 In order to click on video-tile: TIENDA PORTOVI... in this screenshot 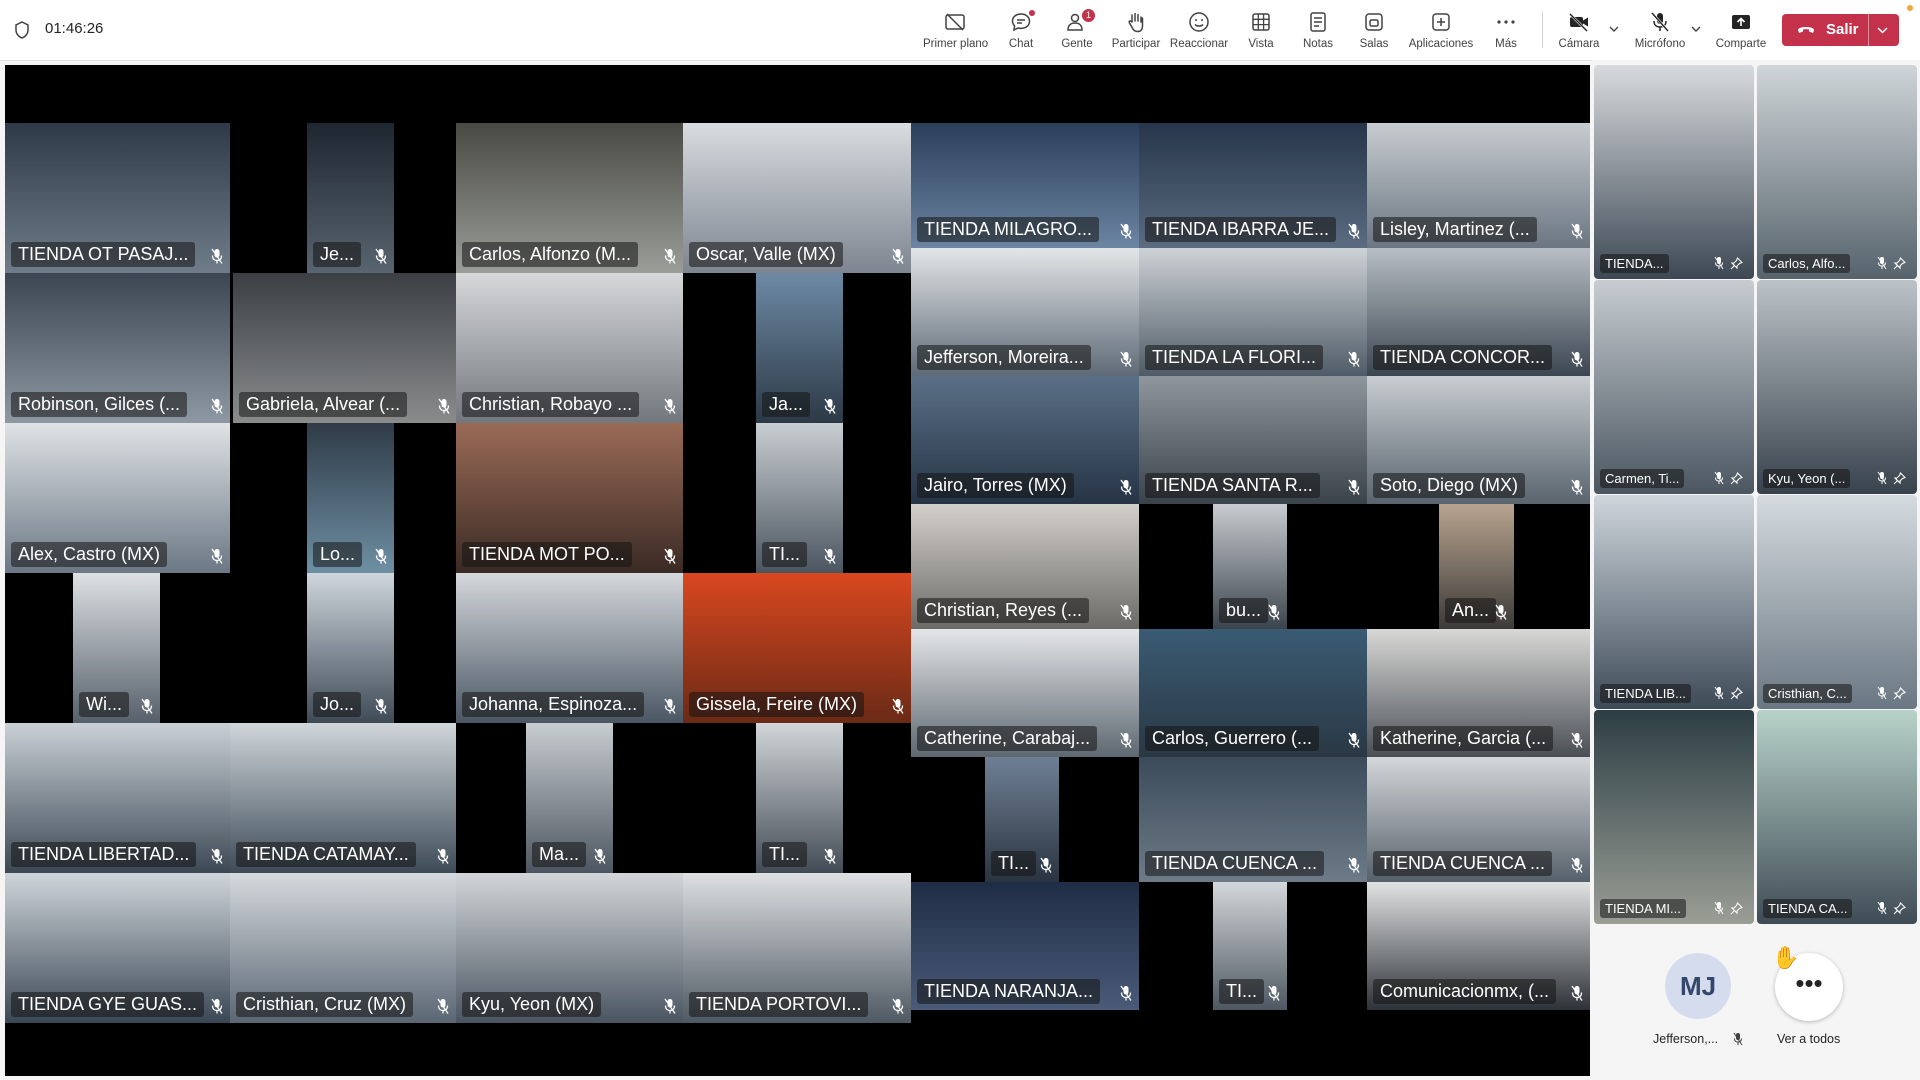, I will do `click(797, 948)`.